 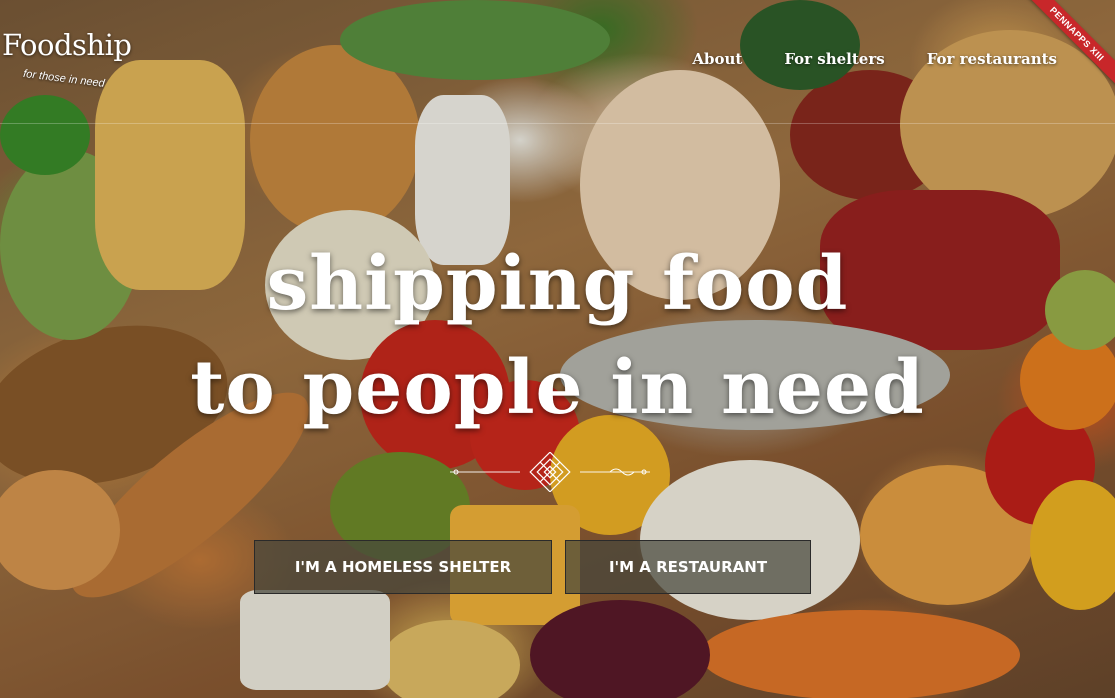 I want to click on nav-about: About, so click(x=717, y=59).